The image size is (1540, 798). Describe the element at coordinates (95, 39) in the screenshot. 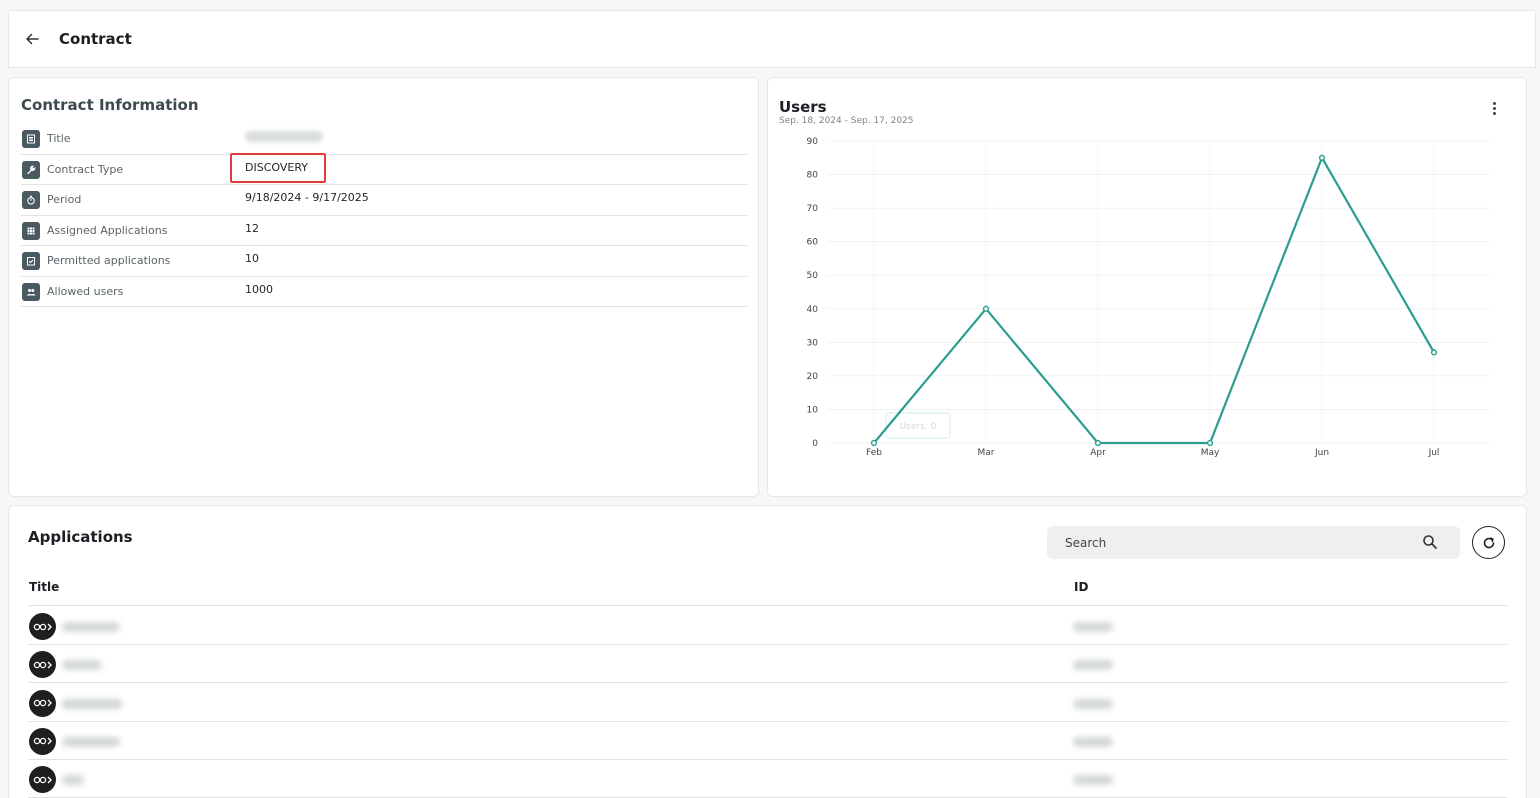

I see `page-title: Contract` at that location.